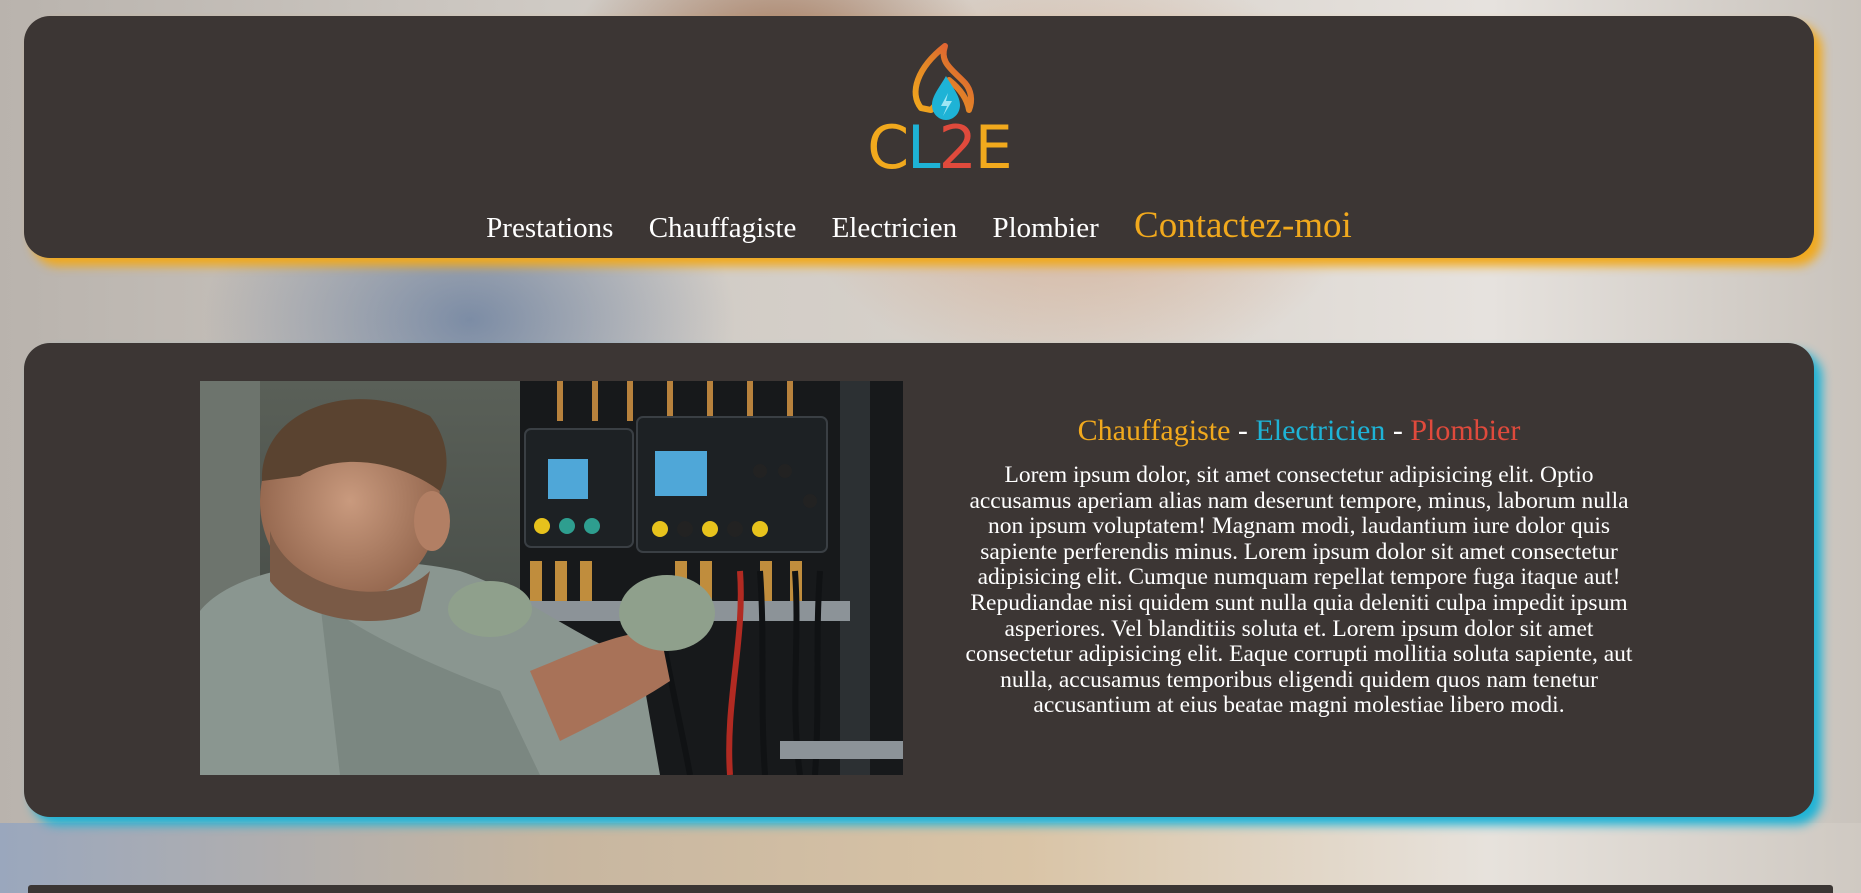  Describe the element at coordinates (930, 889) in the screenshot. I see `next-section-edge` at that location.